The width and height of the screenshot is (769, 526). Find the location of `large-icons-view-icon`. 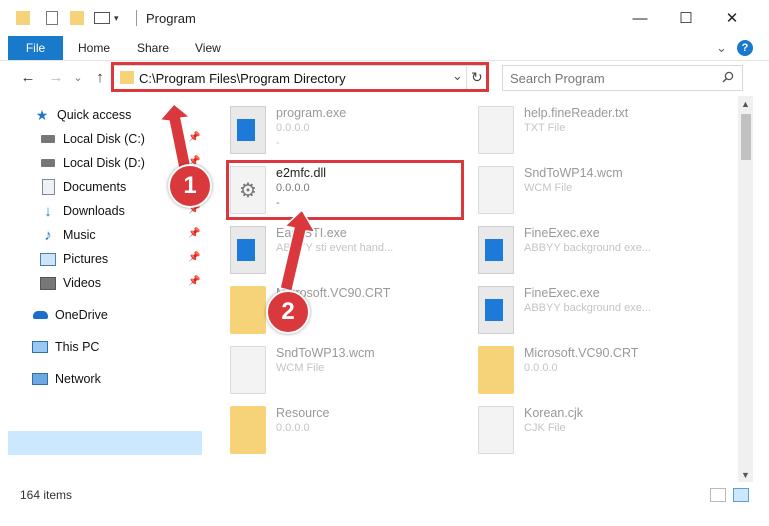

large-icons-view-icon is located at coordinates (741, 495).